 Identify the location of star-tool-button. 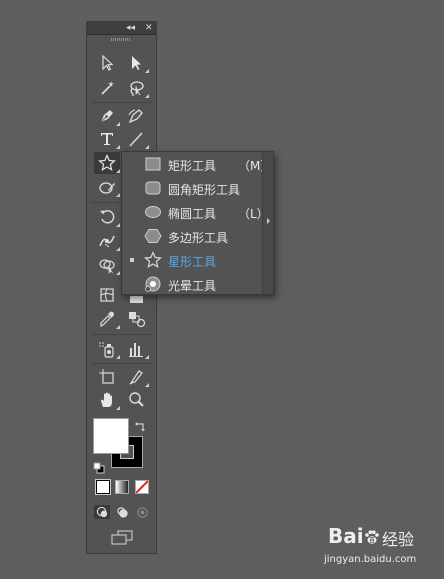
(107, 163).